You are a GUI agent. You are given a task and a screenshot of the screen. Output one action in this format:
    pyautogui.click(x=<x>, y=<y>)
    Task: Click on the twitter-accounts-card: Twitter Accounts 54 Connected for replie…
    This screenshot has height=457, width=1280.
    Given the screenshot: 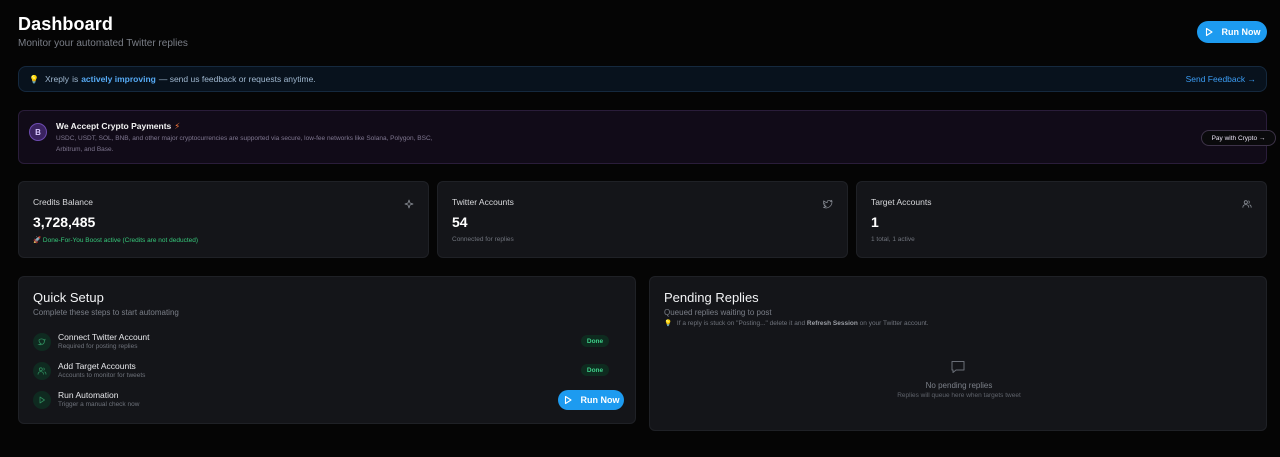 What is the action you would take?
    pyautogui.click(x=642, y=219)
    